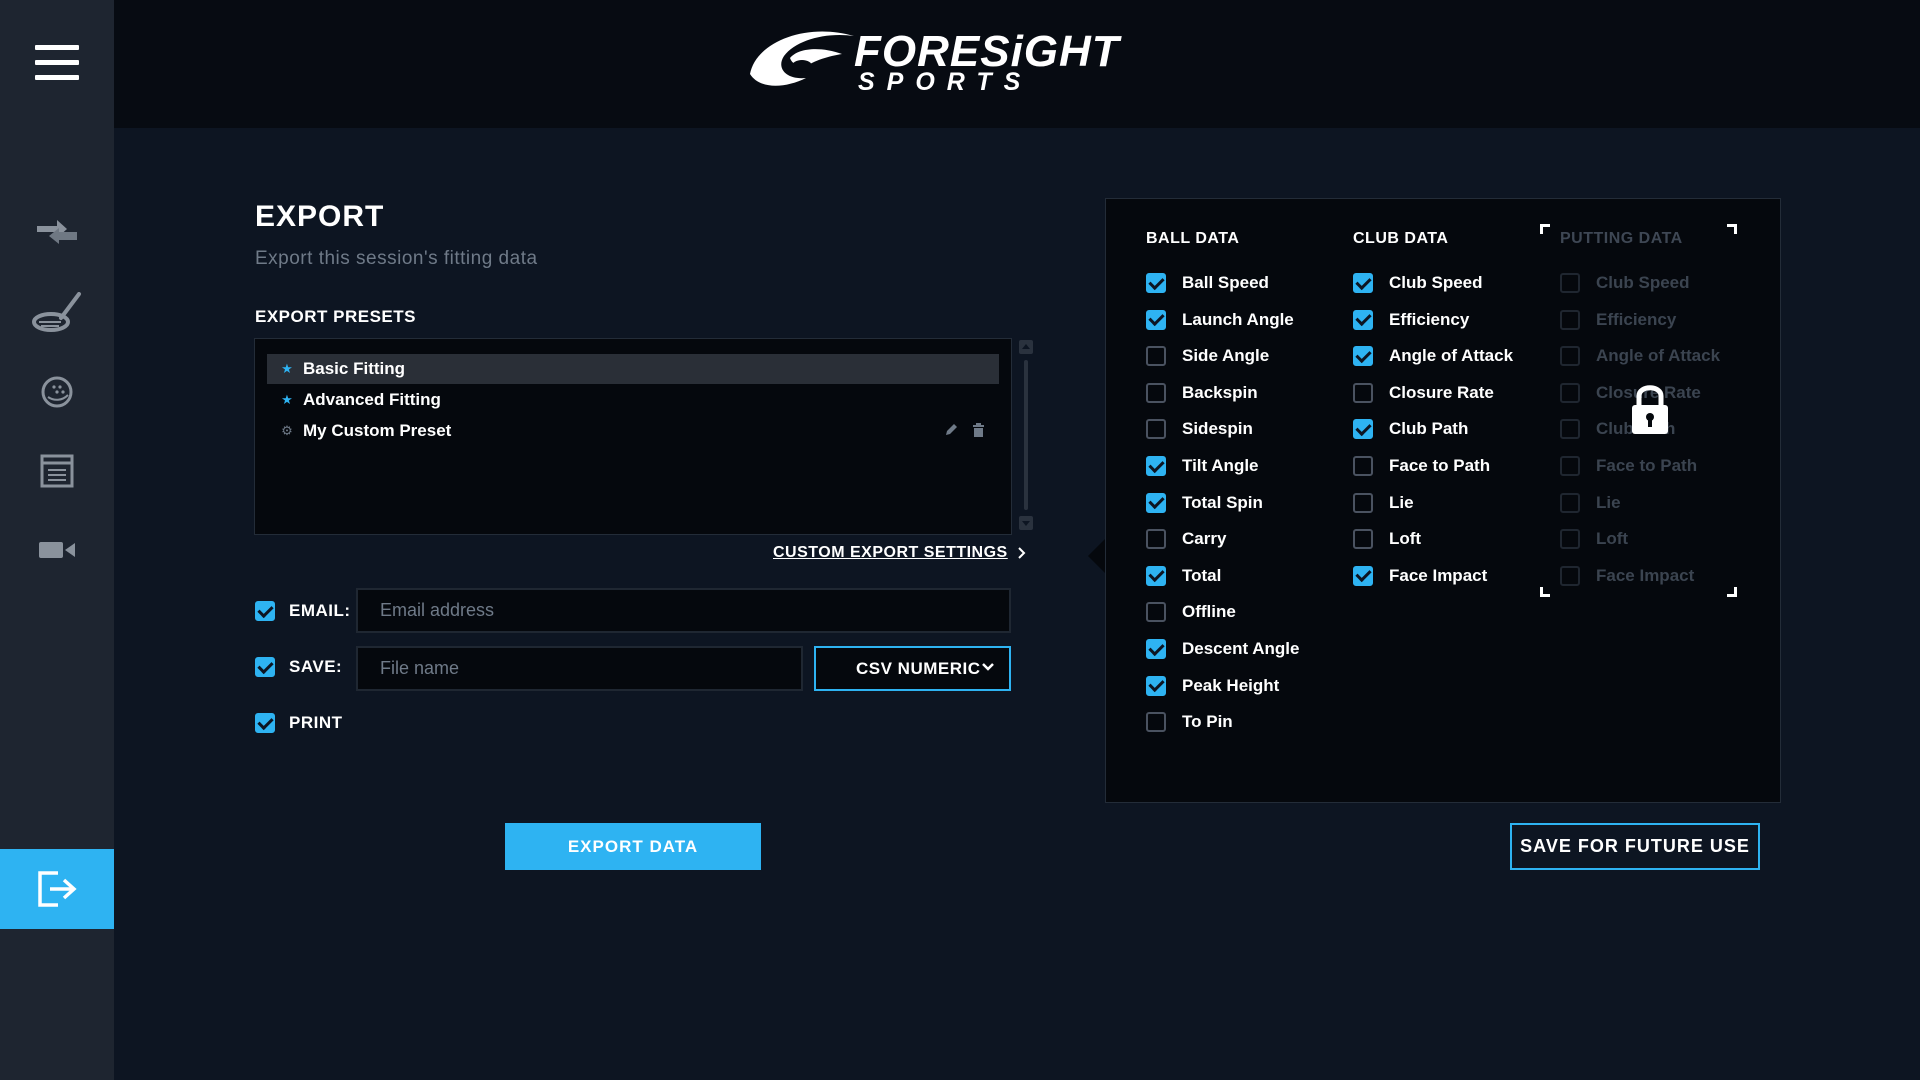 The width and height of the screenshot is (1920, 1080). I want to click on list-icon, so click(57, 471).